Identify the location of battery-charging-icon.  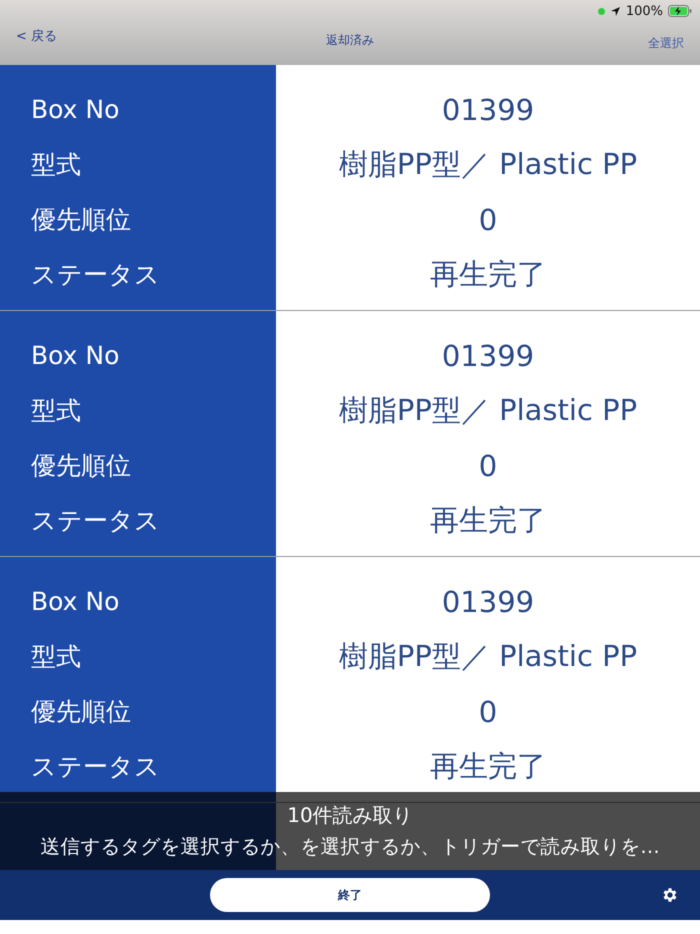
(680, 11).